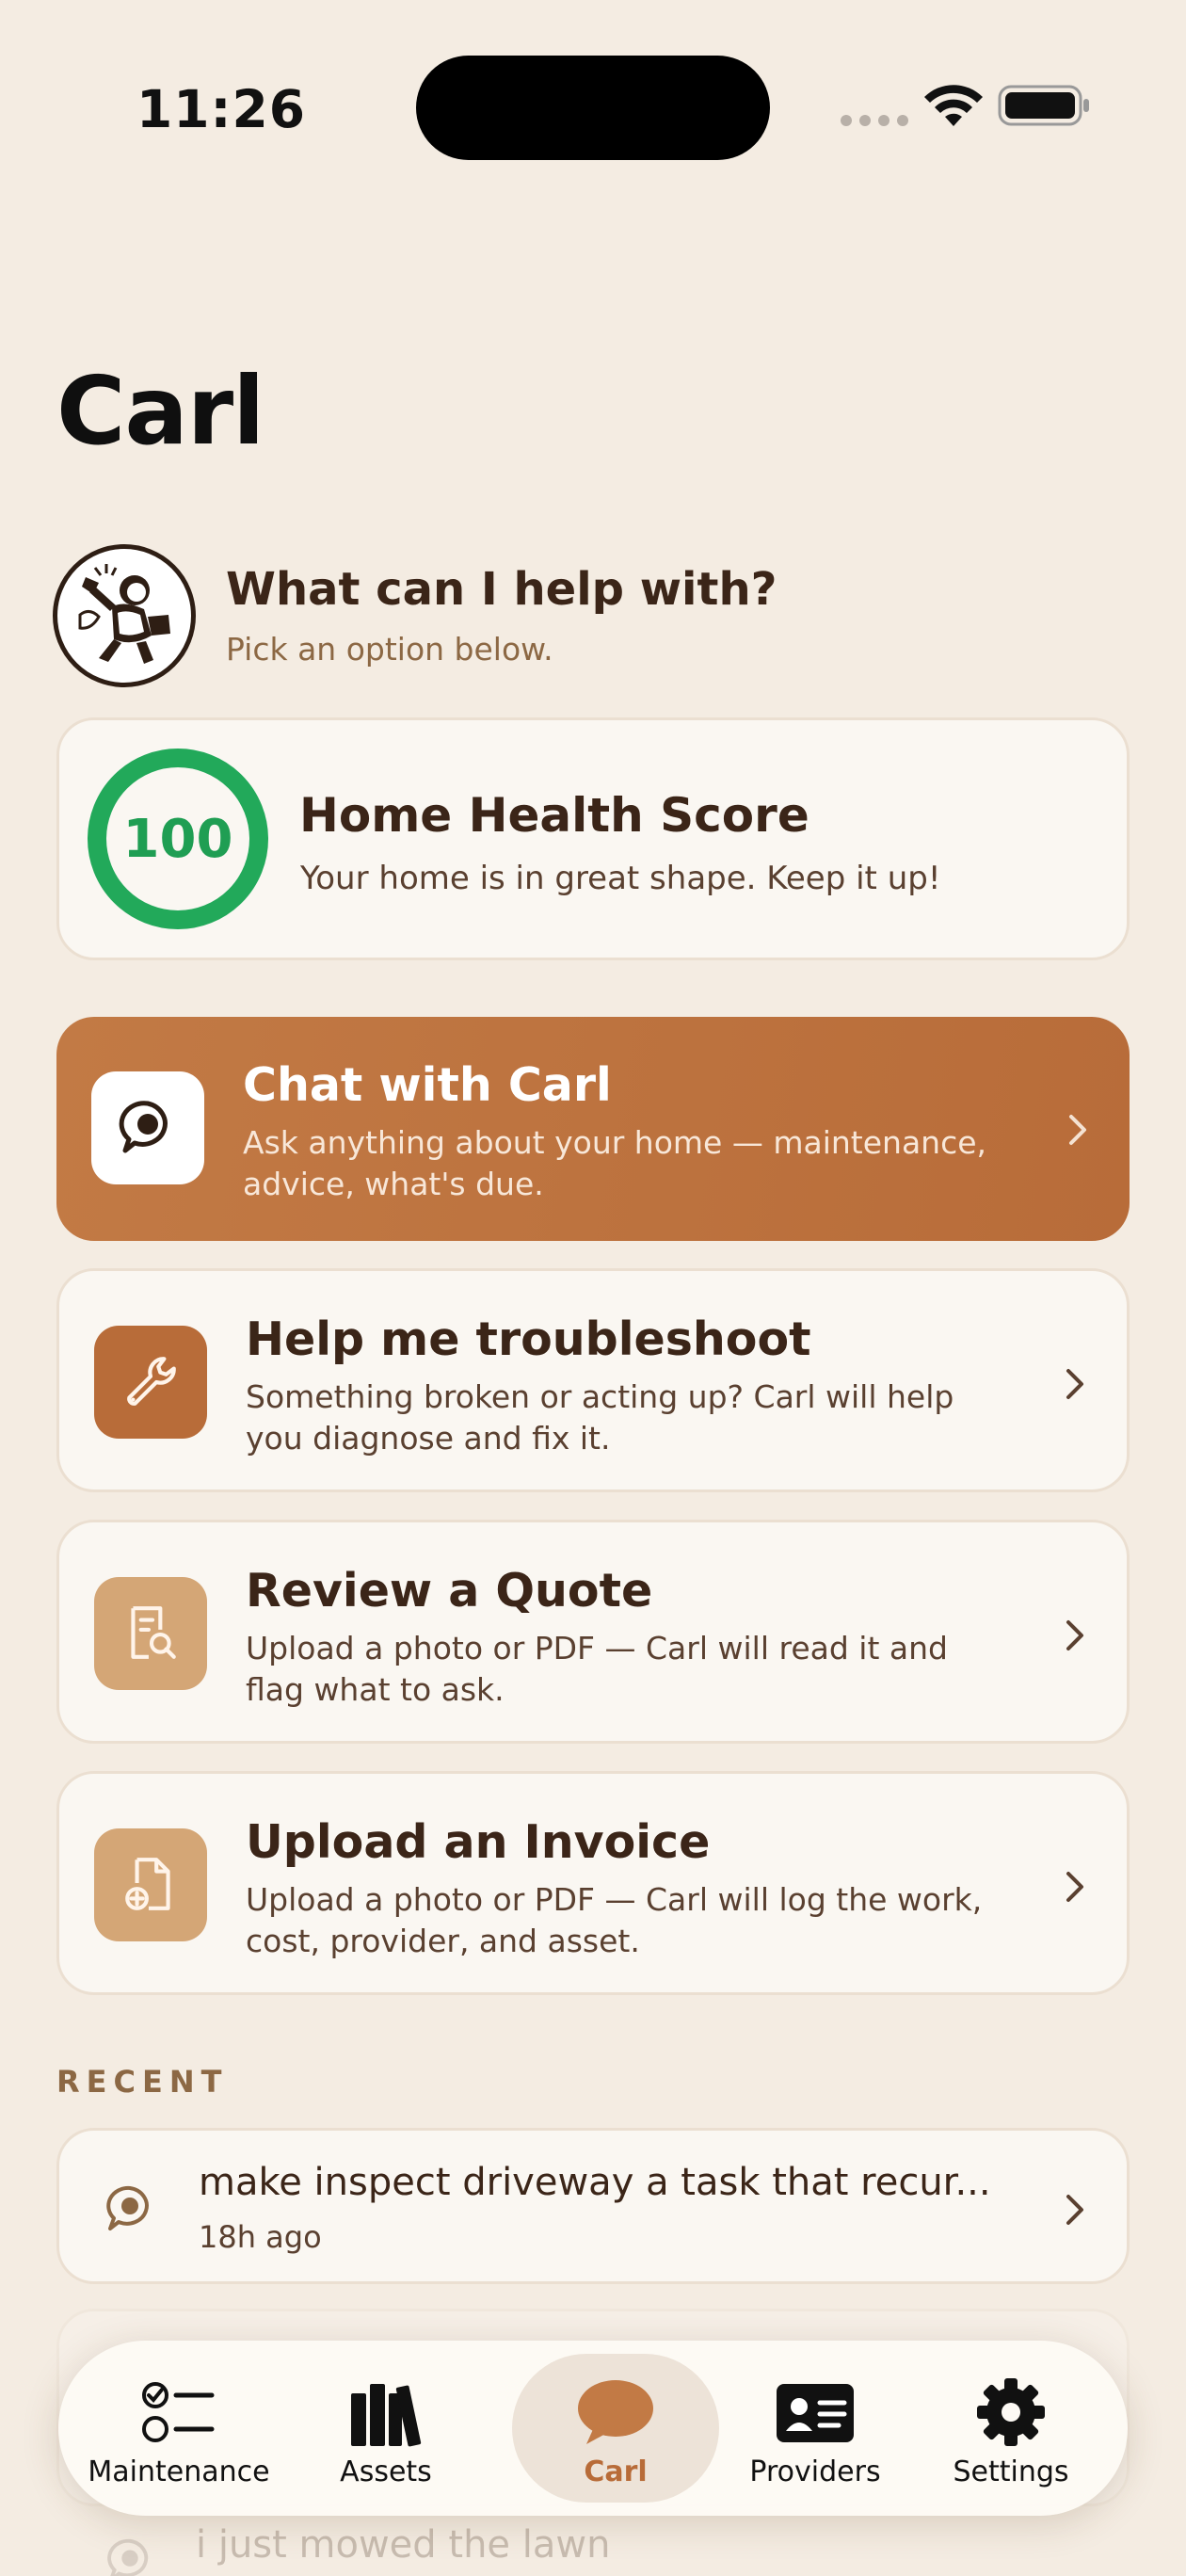 This screenshot has height=2576, width=1186. What do you see at coordinates (502, 589) in the screenshot?
I see `help-title: What can I help with?` at bounding box center [502, 589].